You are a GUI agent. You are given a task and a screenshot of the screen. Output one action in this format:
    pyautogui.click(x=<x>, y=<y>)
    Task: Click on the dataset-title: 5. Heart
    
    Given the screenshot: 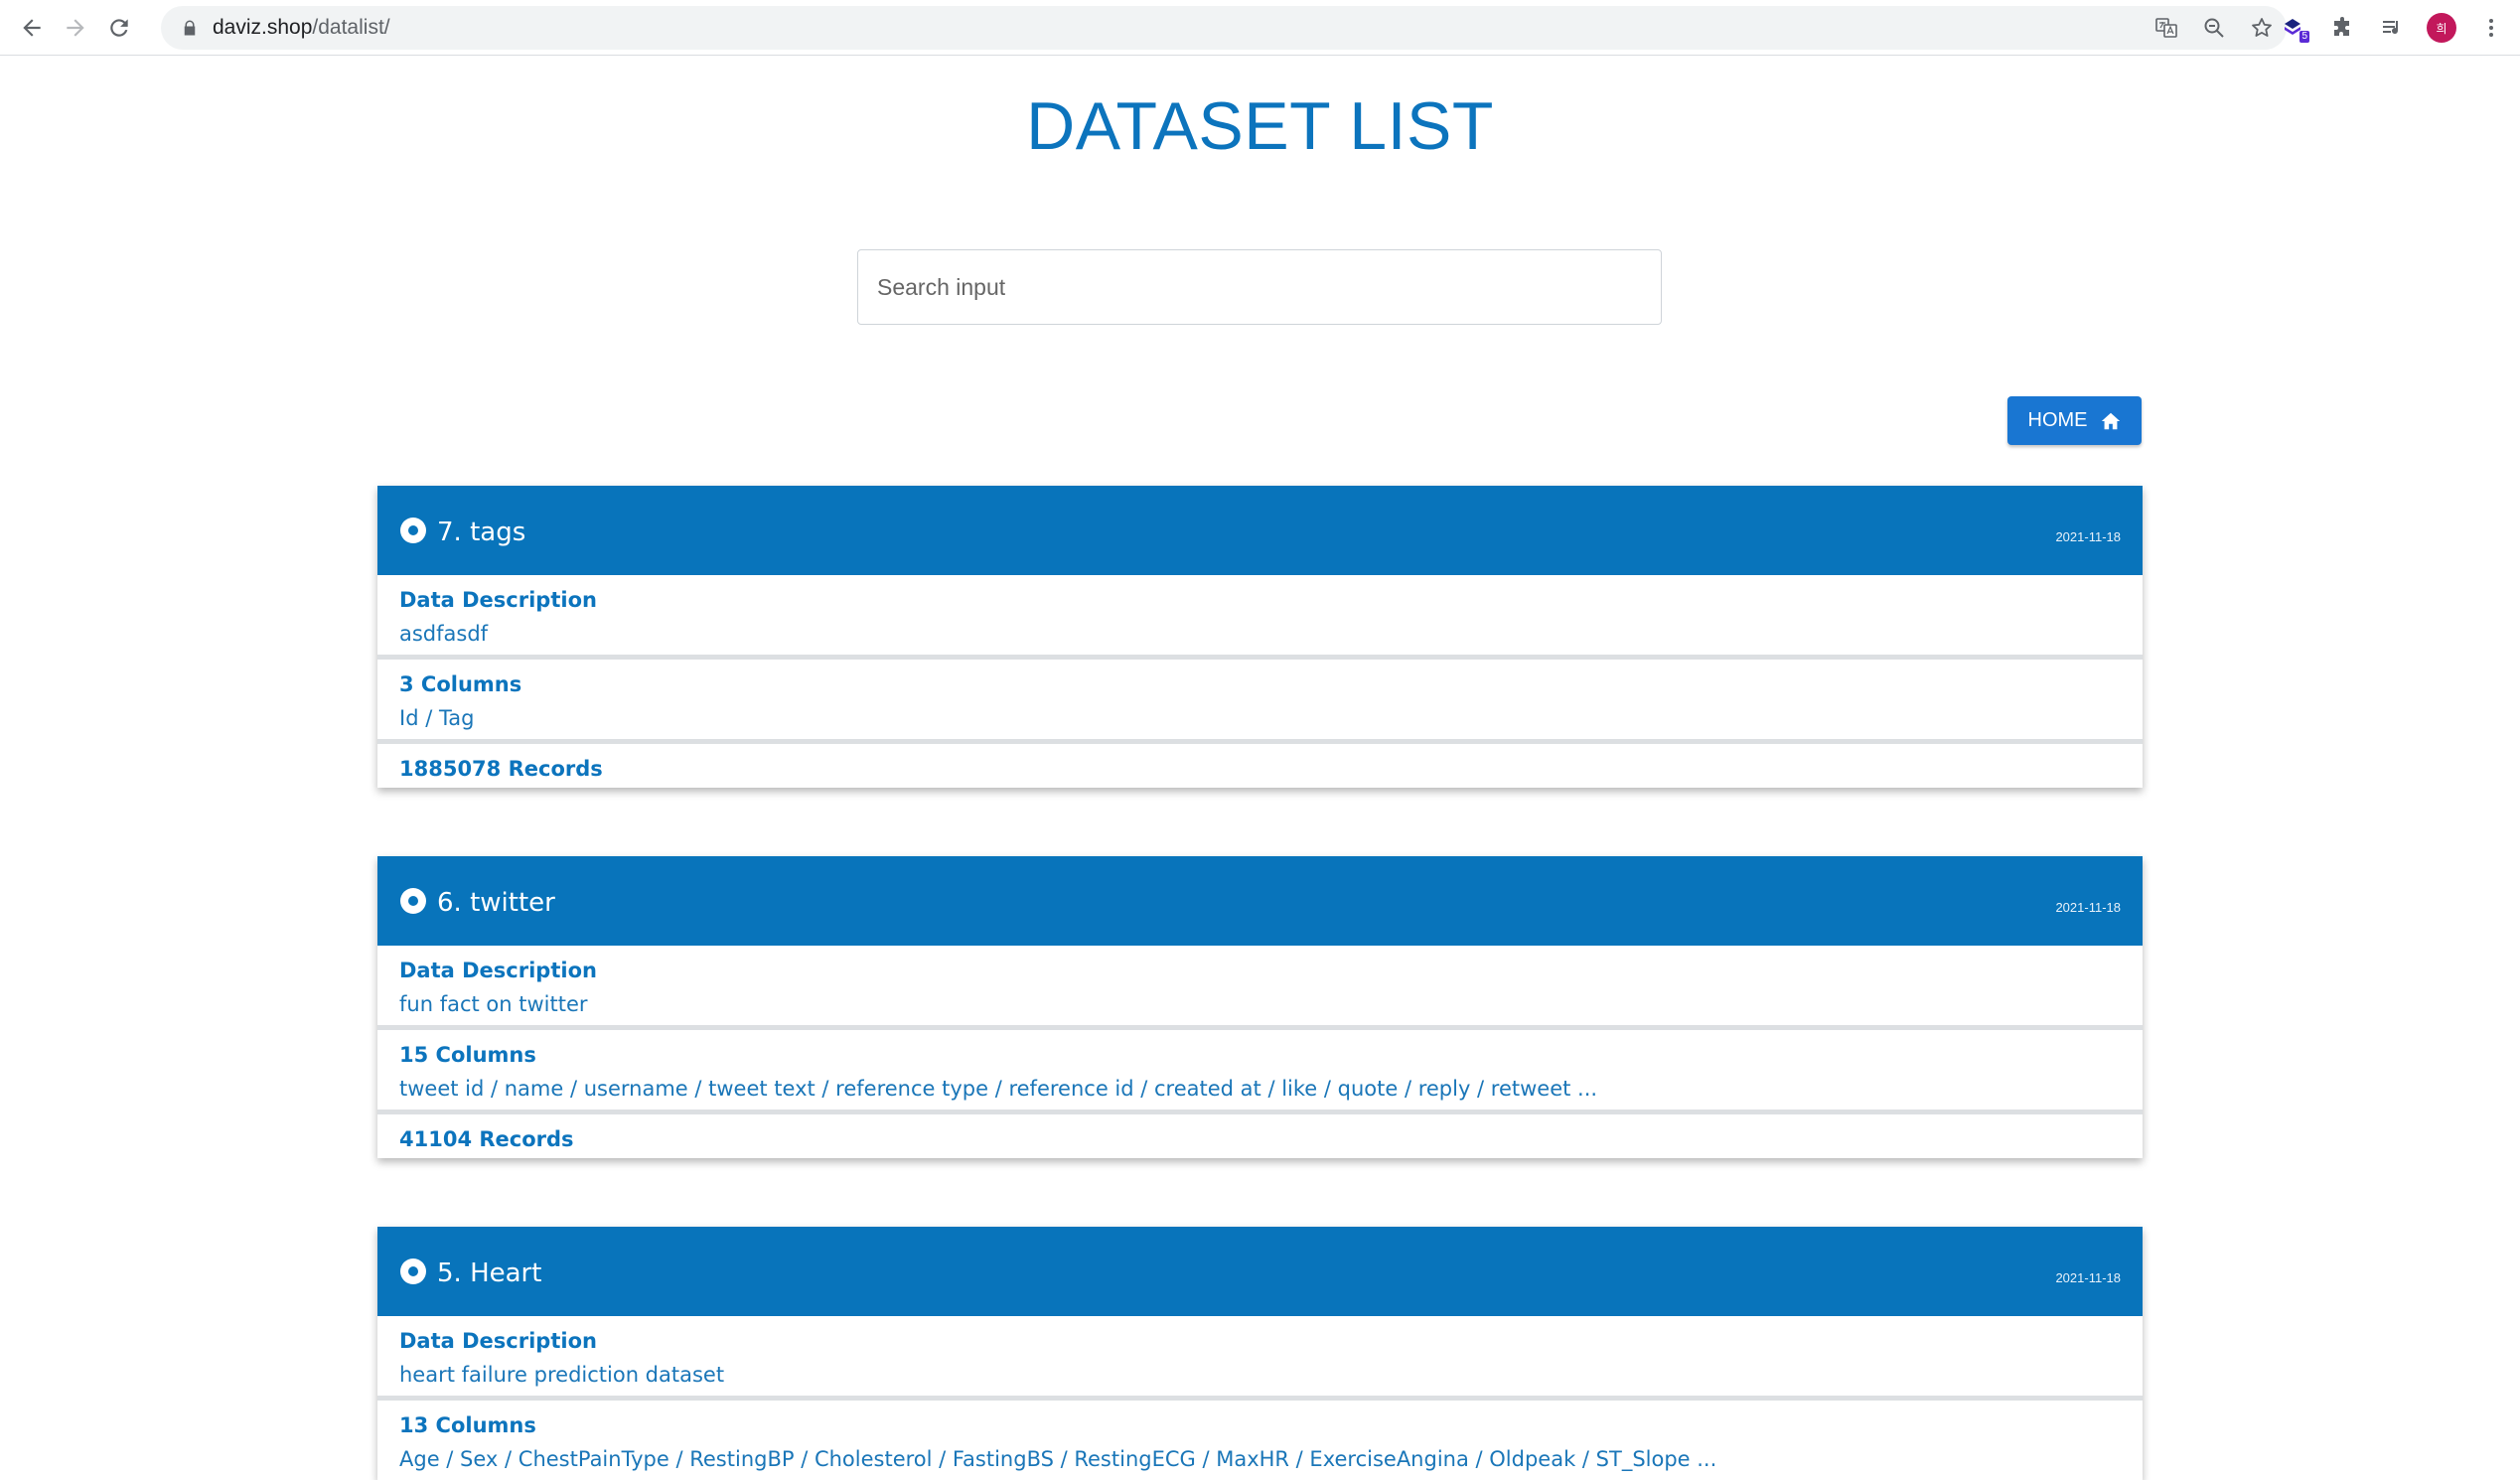 What is the action you would take?
    pyautogui.click(x=489, y=1273)
    